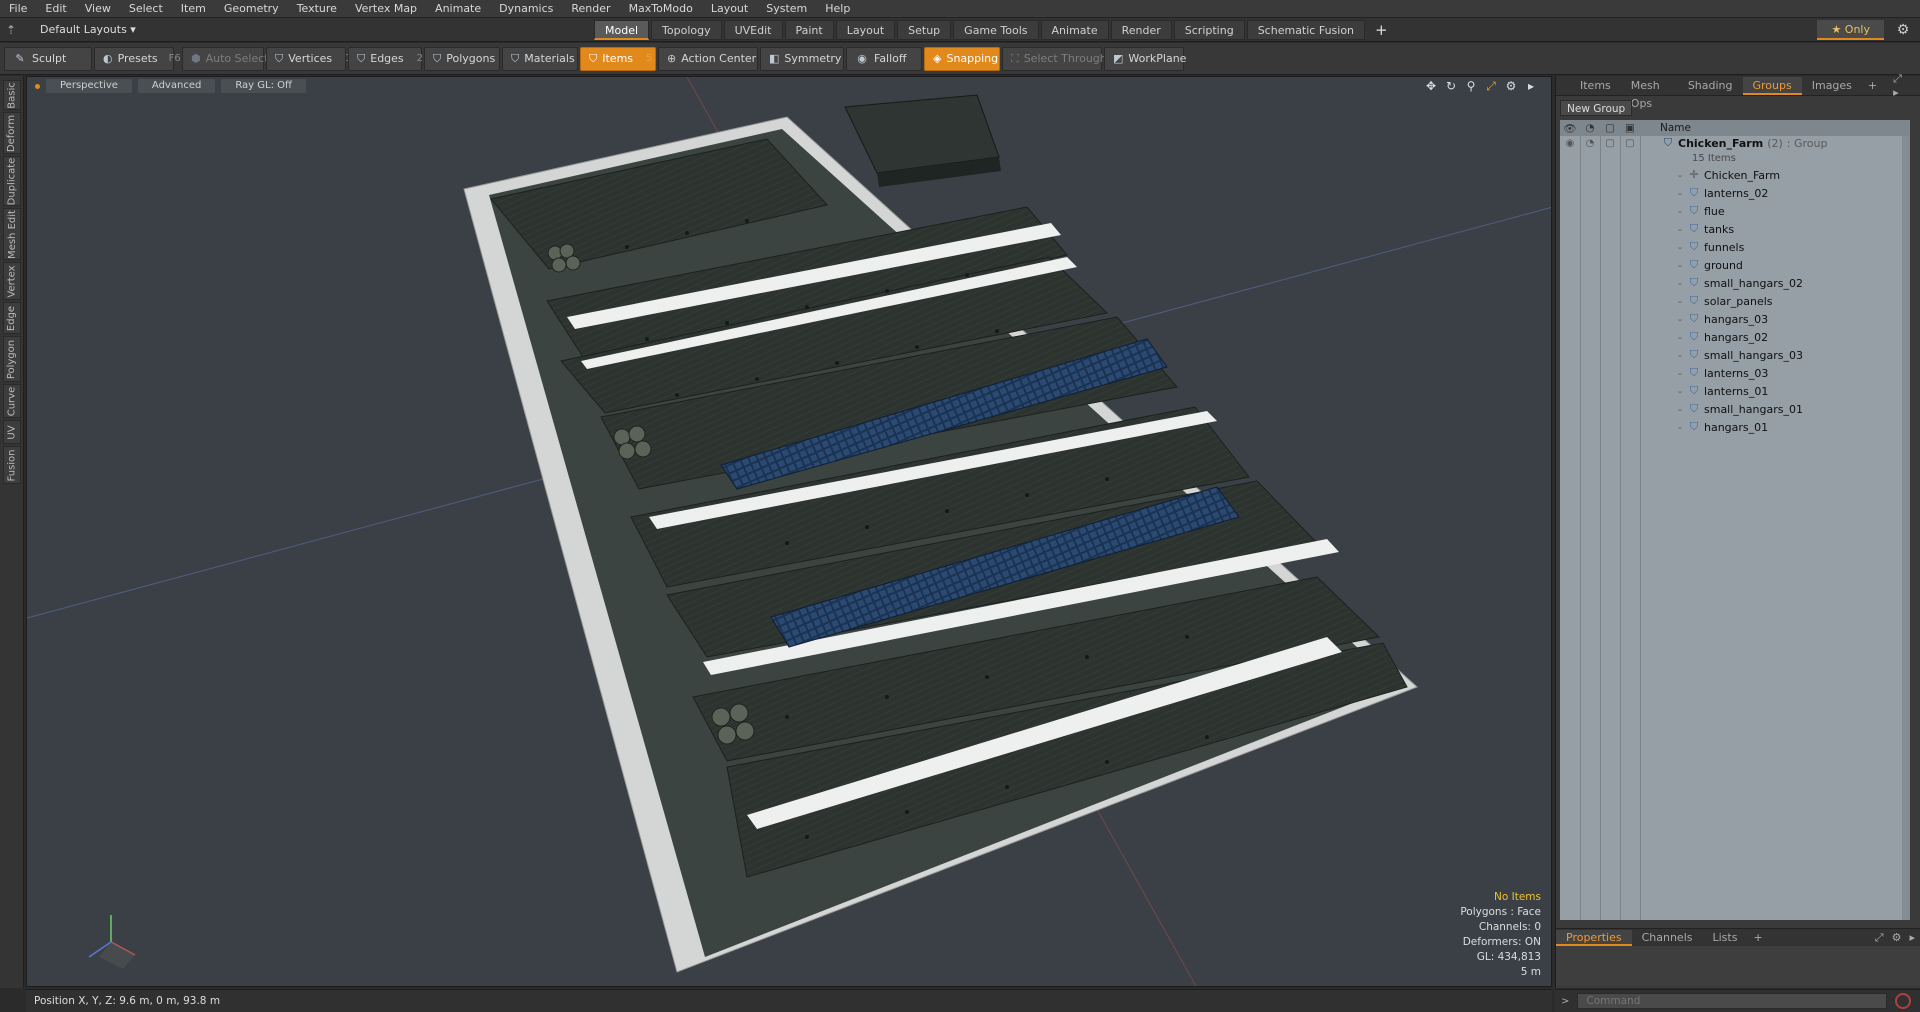 The width and height of the screenshot is (1920, 1012). I want to click on props-arrow-icon: ▸, so click(1912, 938).